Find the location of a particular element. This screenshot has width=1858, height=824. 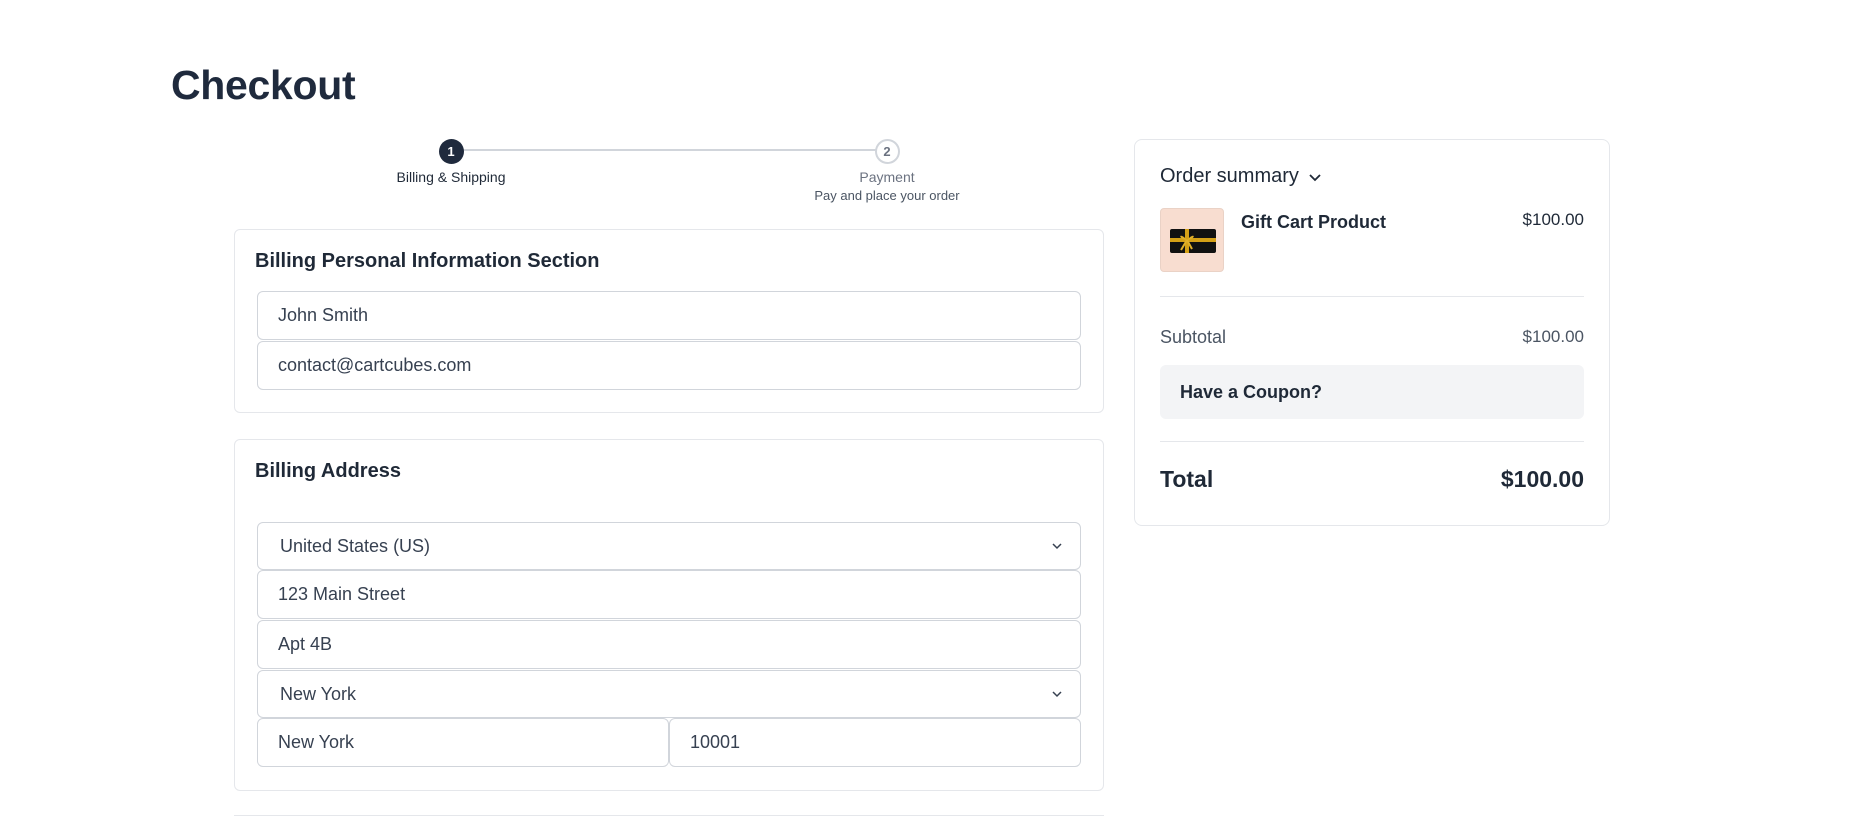

country-value: United States (US) is located at coordinates (355, 545).